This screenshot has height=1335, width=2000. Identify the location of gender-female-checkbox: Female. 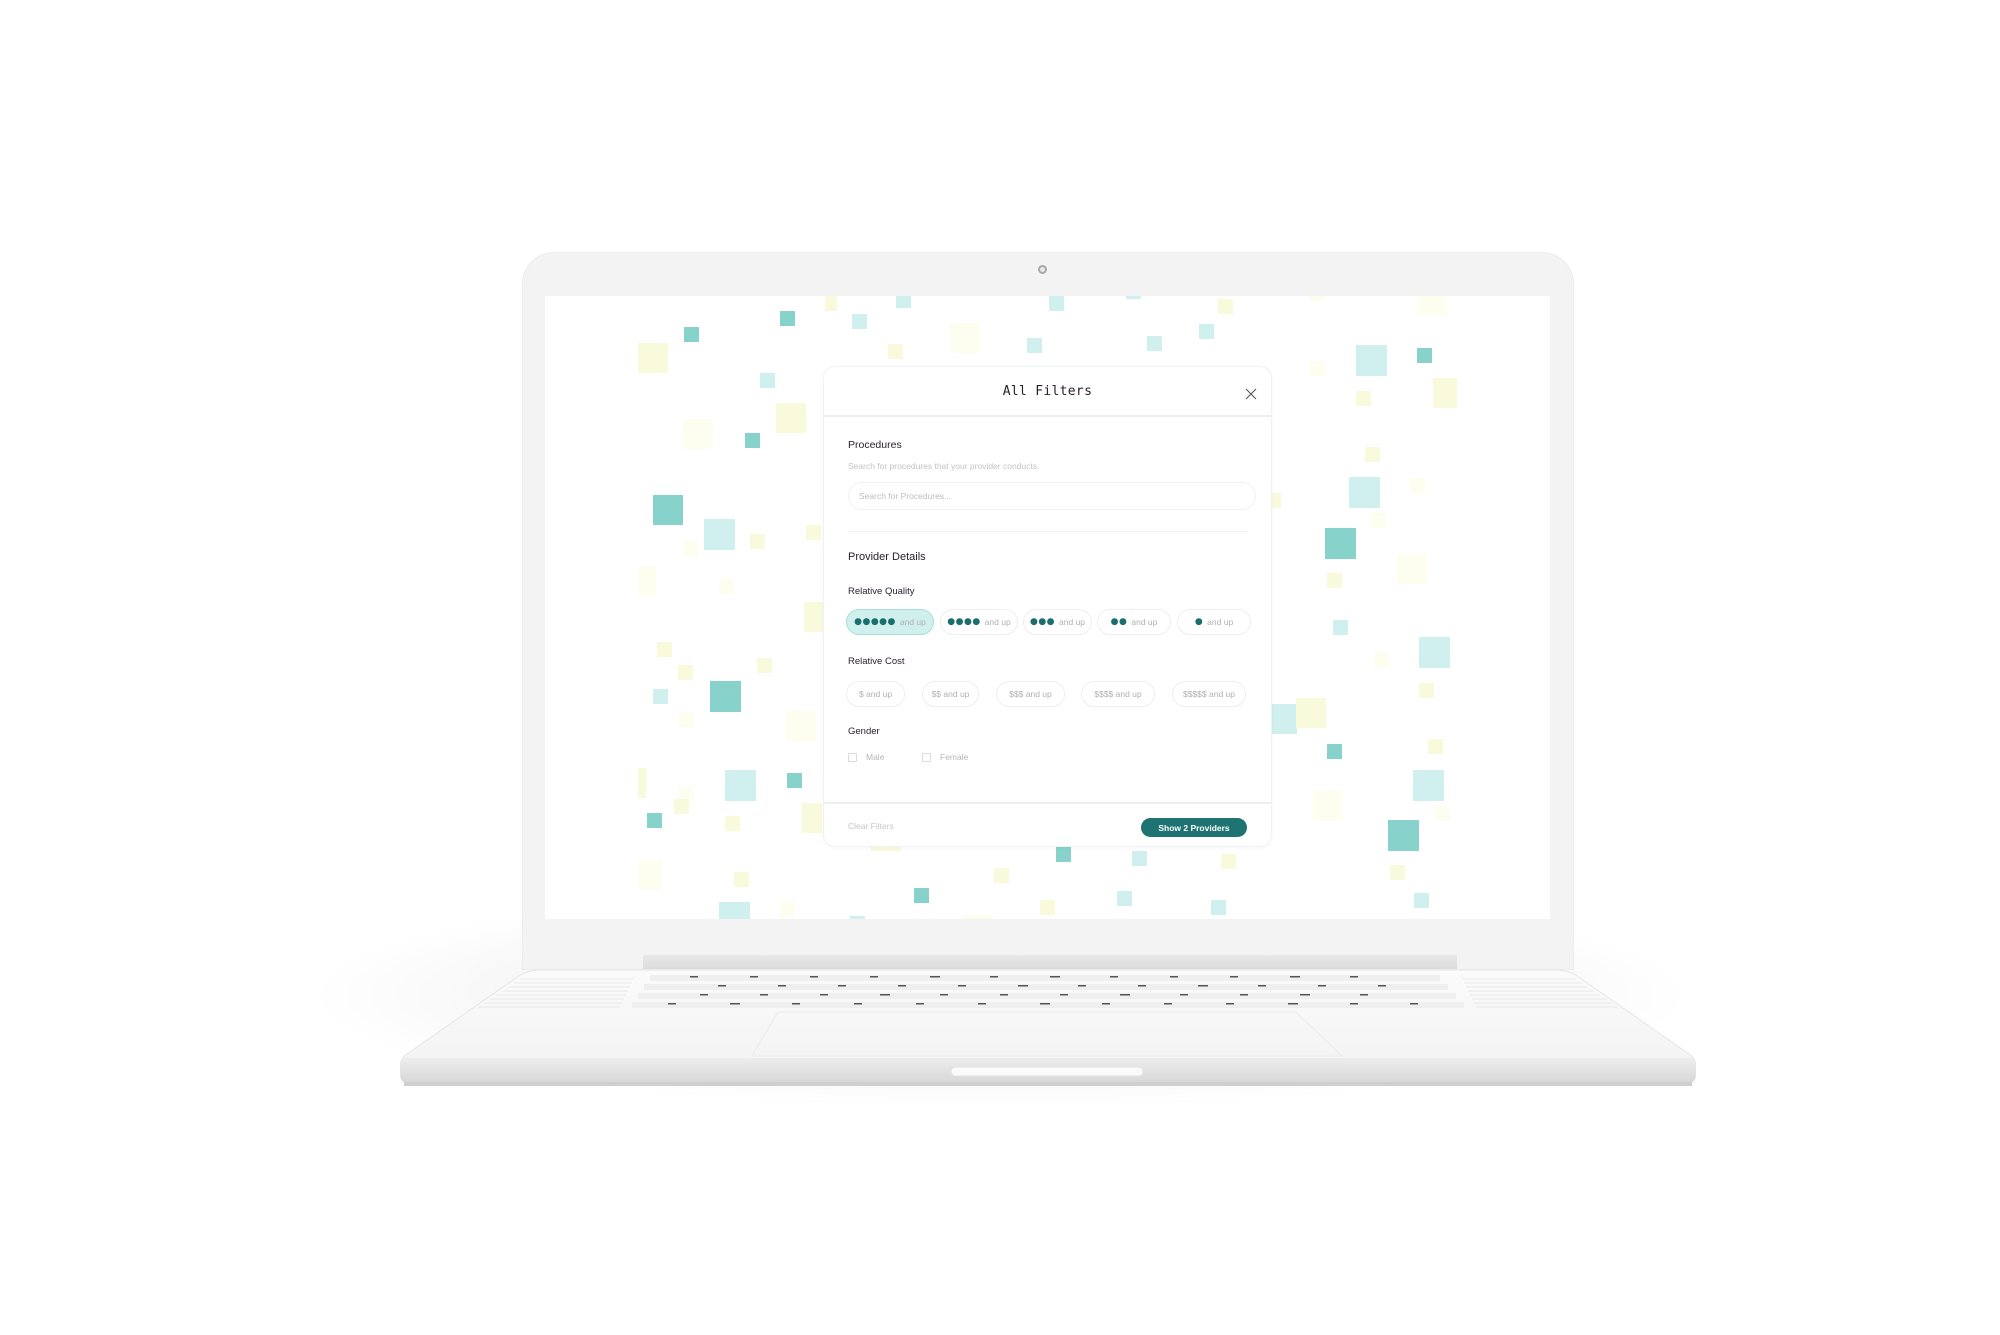
(945, 757).